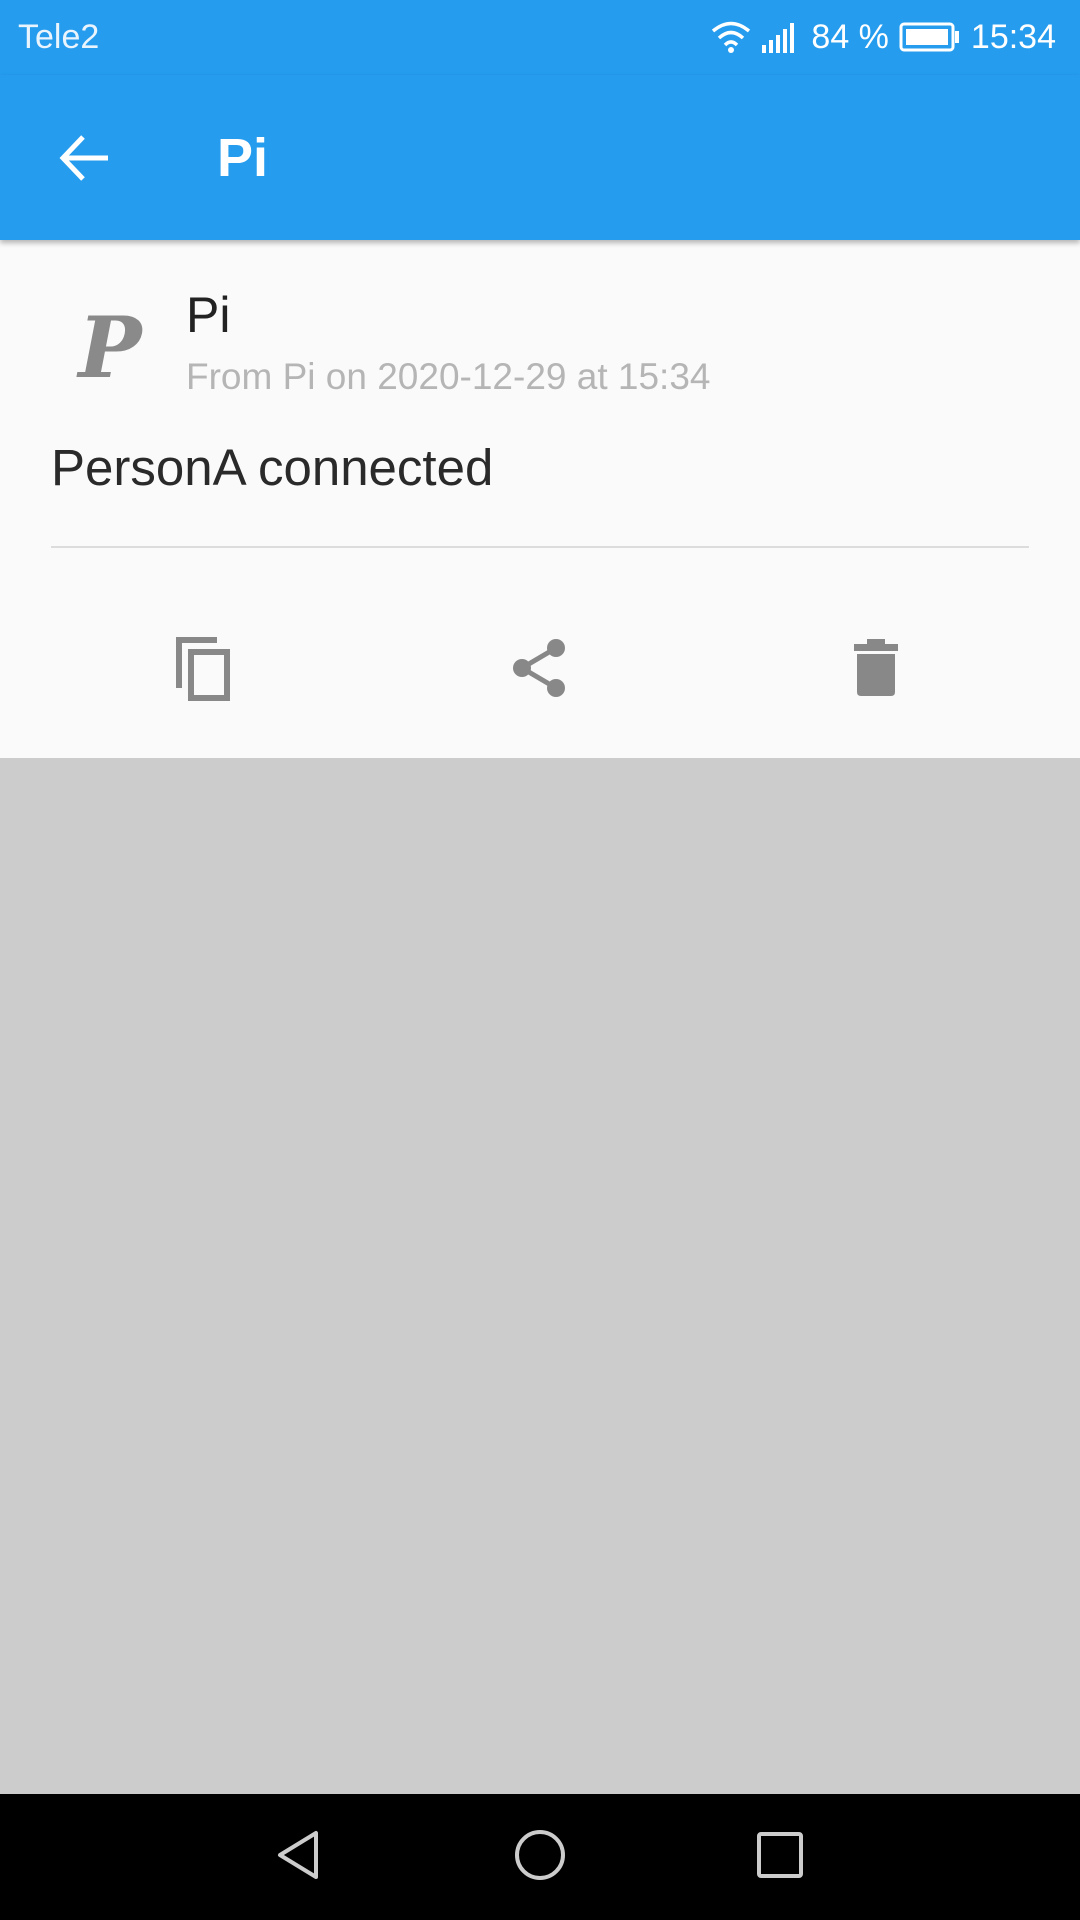  I want to click on copy-button, so click(203, 670).